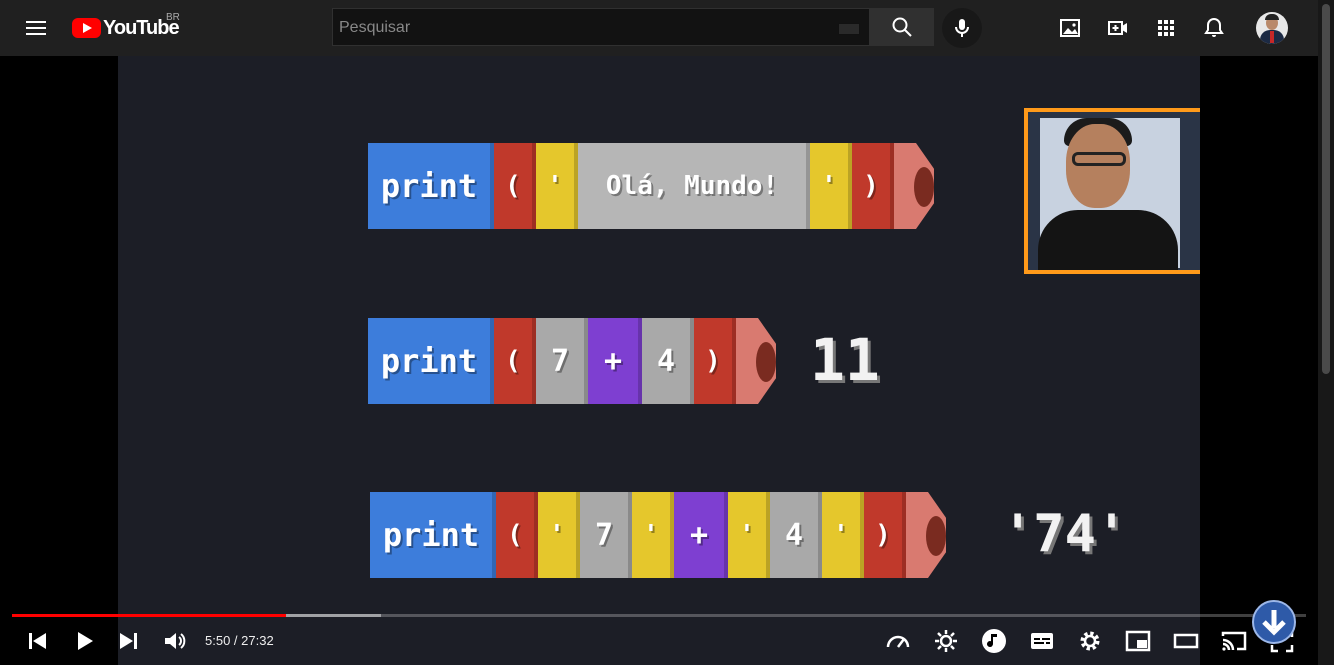  What do you see at coordinates (659, 615) in the screenshot?
I see `progress-bar` at bounding box center [659, 615].